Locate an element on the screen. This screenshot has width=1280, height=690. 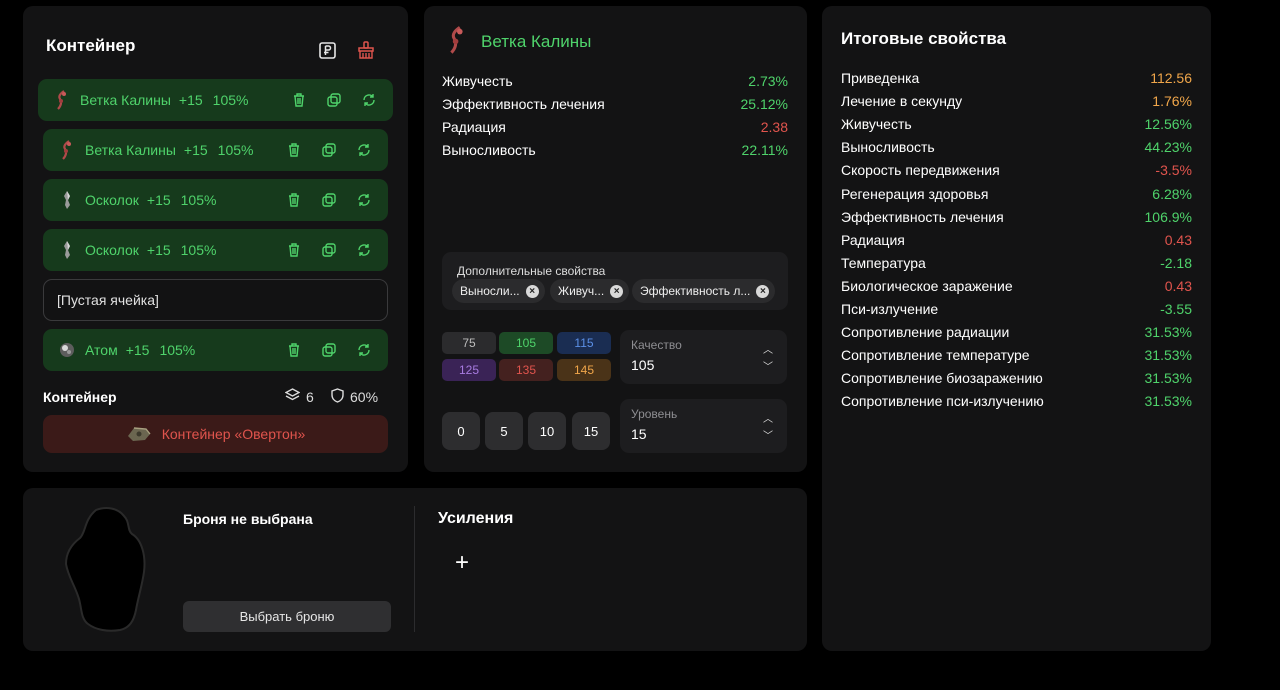
property-chip: Эффективность л... × is located at coordinates (704, 291).